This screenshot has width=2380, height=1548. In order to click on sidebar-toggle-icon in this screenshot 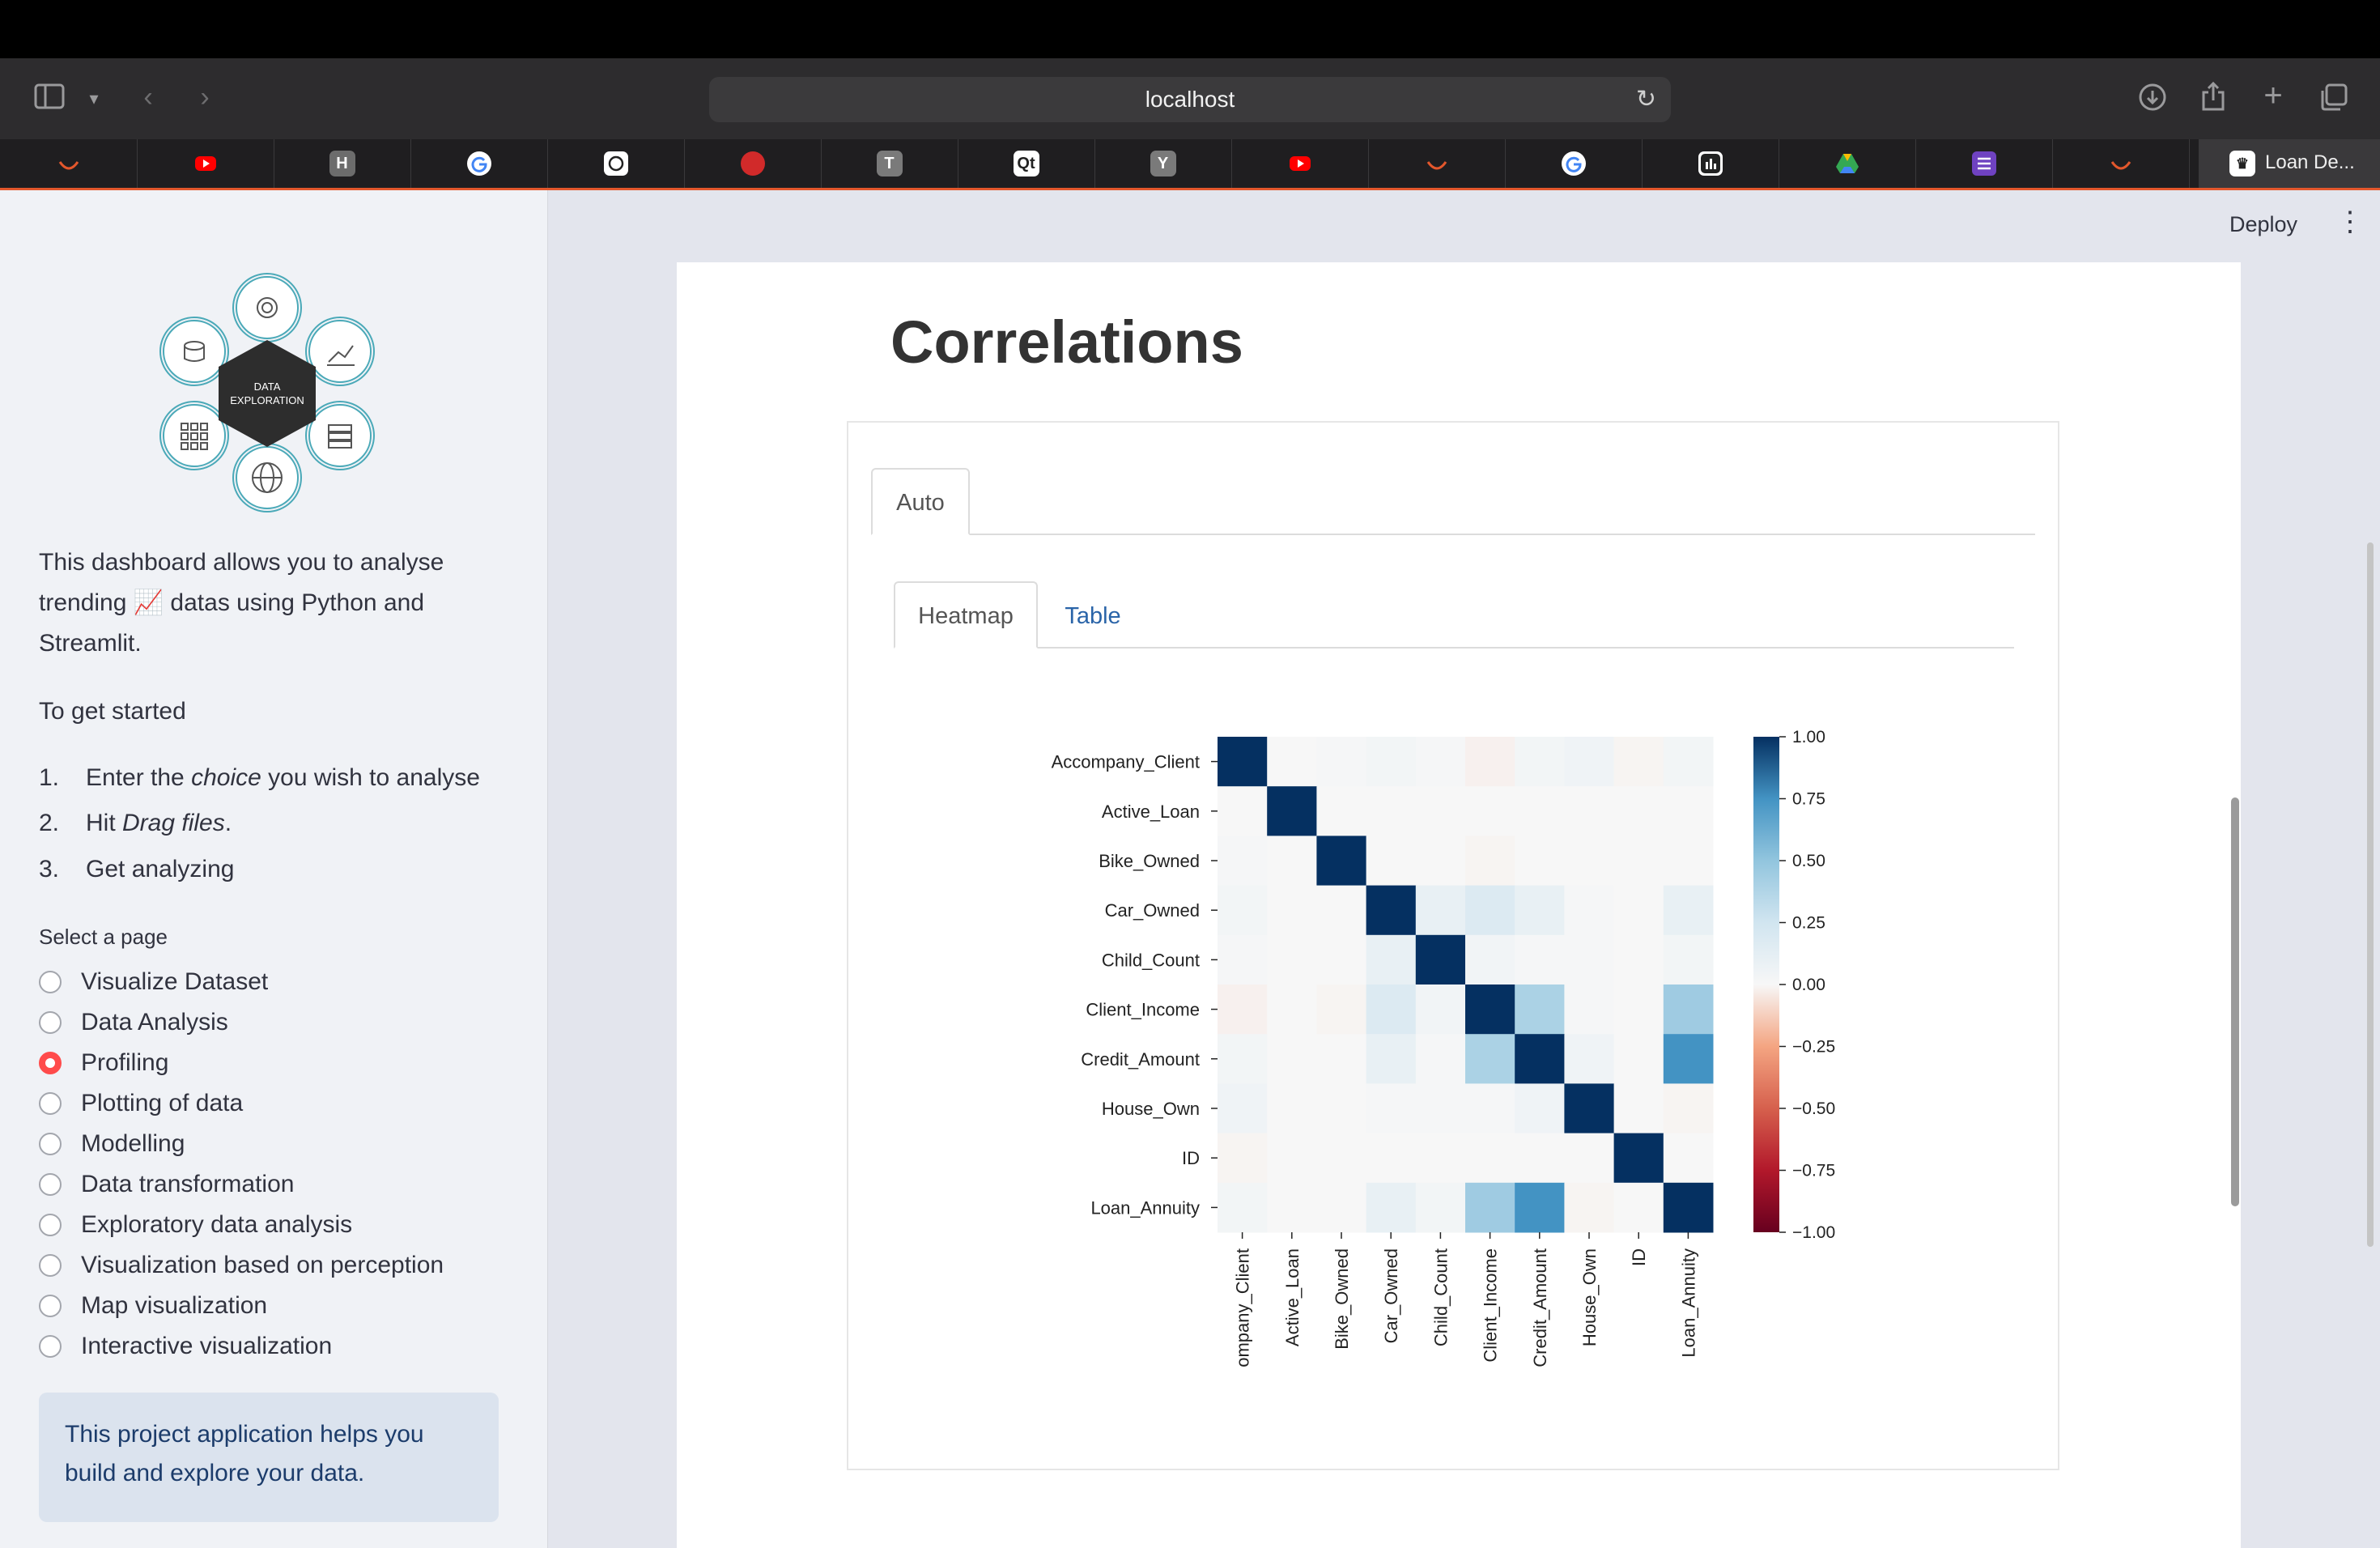, I will do `click(50, 100)`.